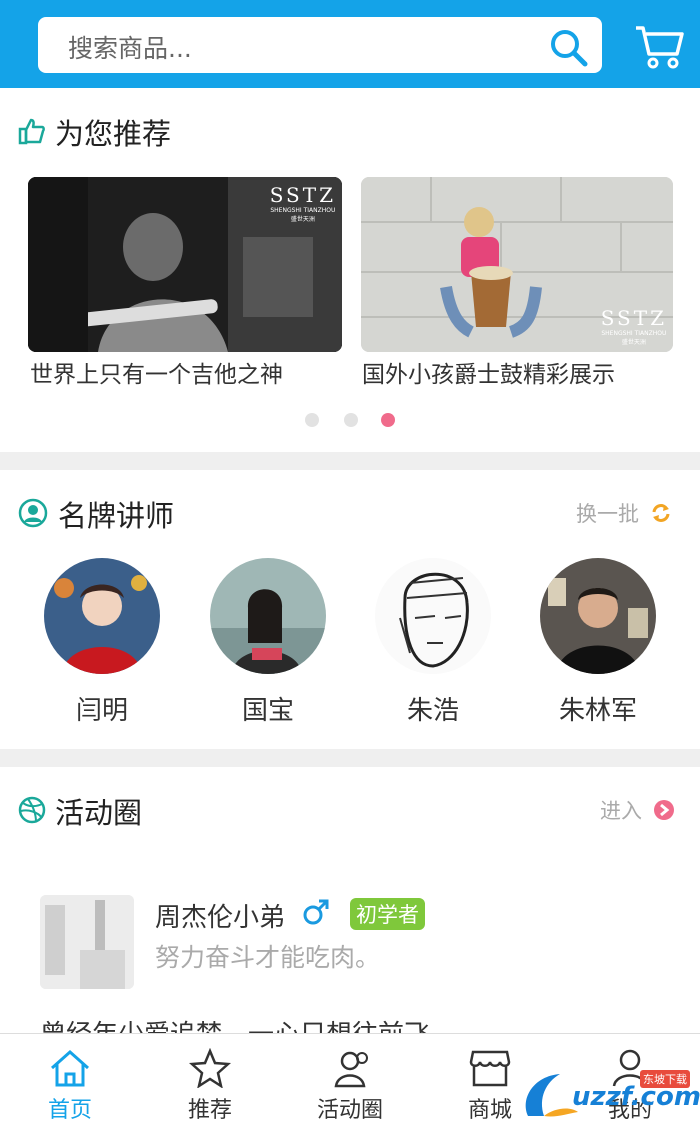 Image resolution: width=700 pixels, height=1129 pixels. Describe the element at coordinates (663, 810) in the screenshot. I see `chevron-right-icon` at that location.